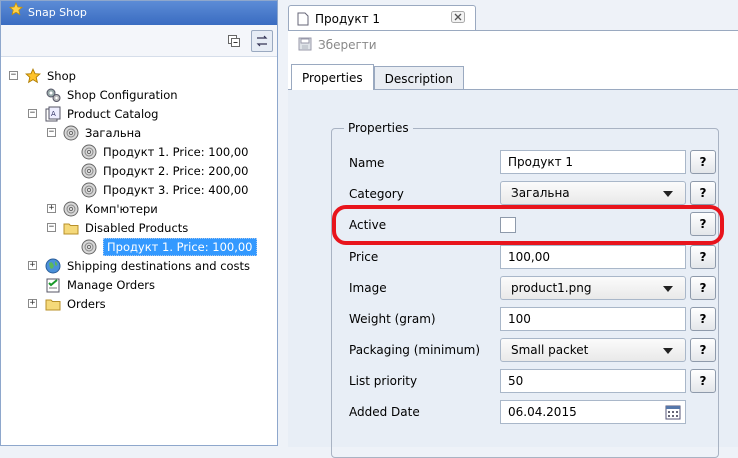 The height and width of the screenshot is (458, 738). What do you see at coordinates (593, 193) in the screenshot?
I see `category-select: Загальна` at bounding box center [593, 193].